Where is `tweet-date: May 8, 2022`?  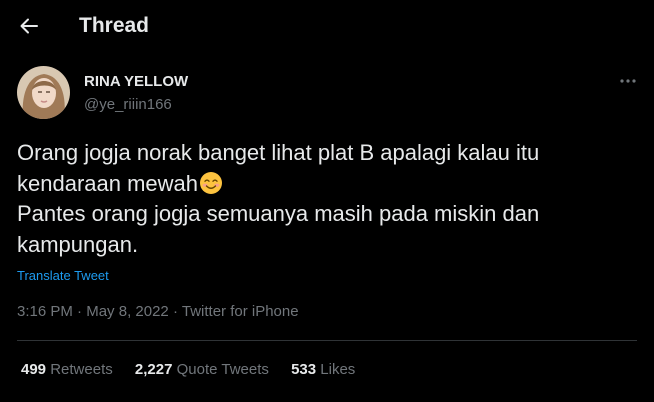 tweet-date: May 8, 2022 is located at coordinates (127, 311).